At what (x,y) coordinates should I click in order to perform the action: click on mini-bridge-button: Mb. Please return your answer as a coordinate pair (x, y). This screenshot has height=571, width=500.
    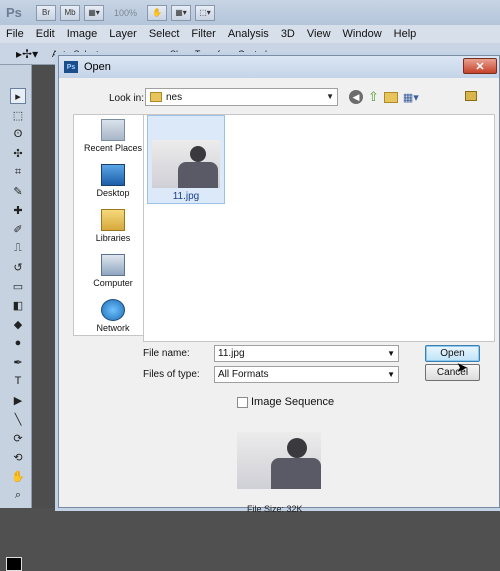
    Looking at the image, I should click on (70, 12).